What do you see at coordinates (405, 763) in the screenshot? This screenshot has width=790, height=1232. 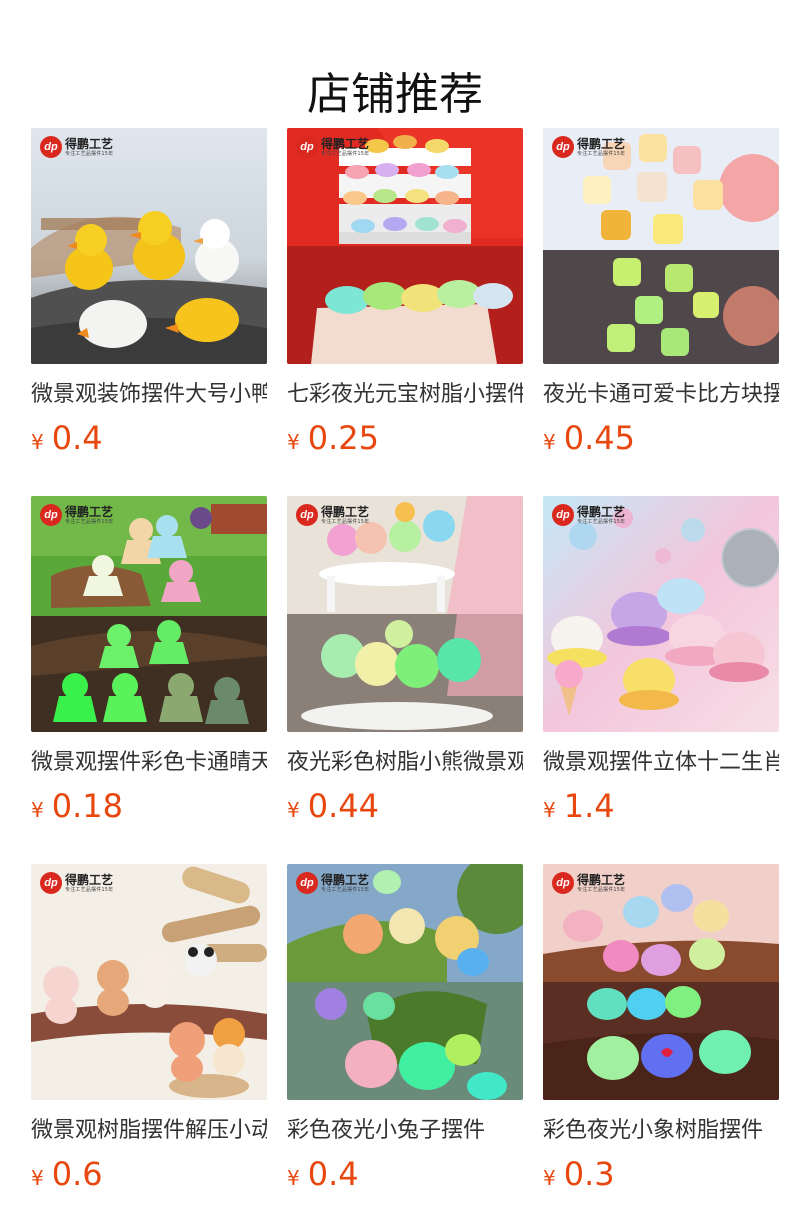 I see `product-name: 夜光彩色树脂小熊微景观` at bounding box center [405, 763].